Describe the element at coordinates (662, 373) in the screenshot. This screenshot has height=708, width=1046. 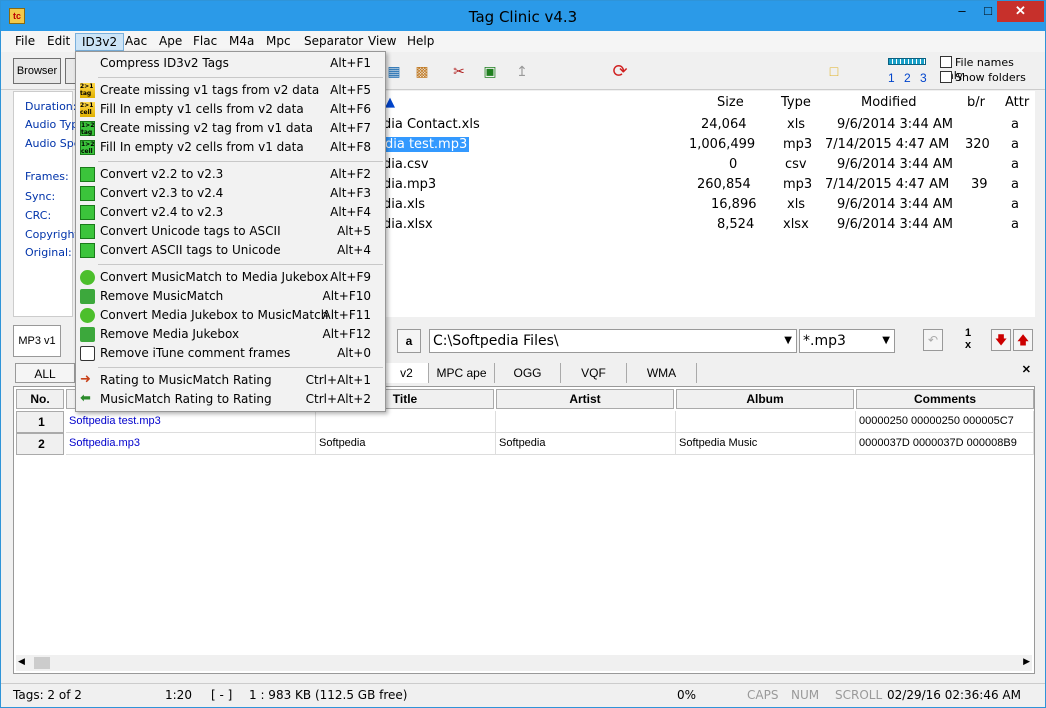
I see `tab-wma: WMA` at that location.